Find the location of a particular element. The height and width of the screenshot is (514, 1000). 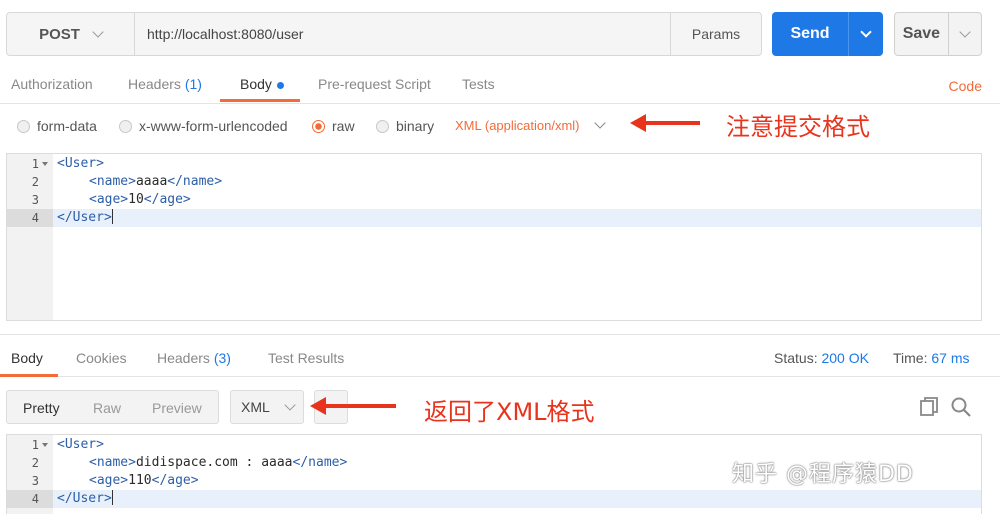

tab-body-label: Body is located at coordinates (256, 84).